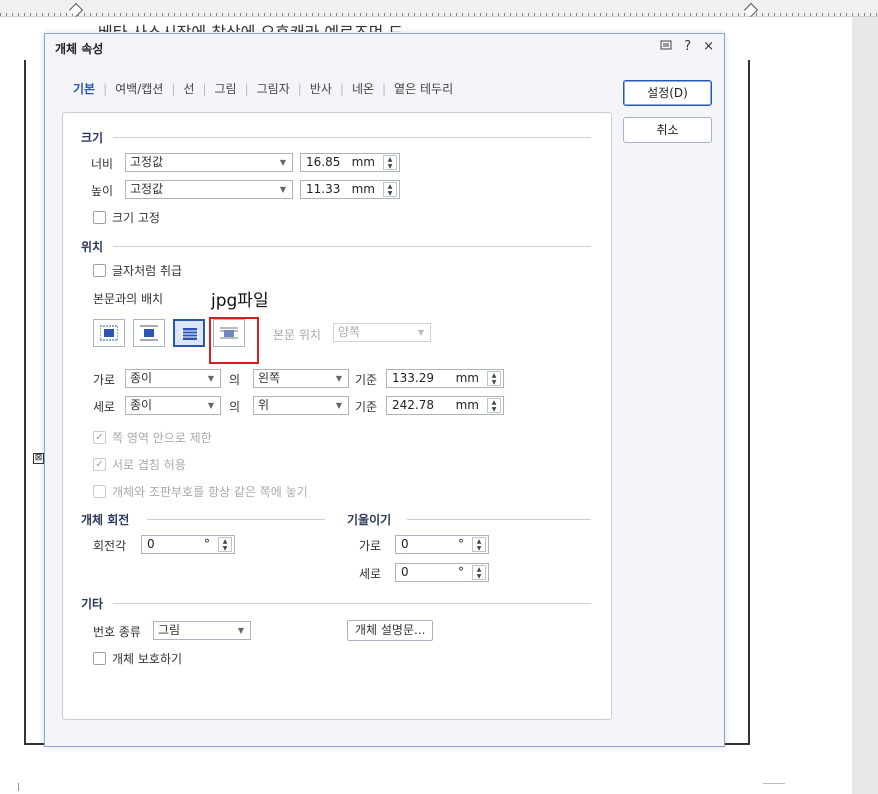 Image resolution: width=878 pixels, height=794 pixels. What do you see at coordinates (25, 402) in the screenshot?
I see `page-border-left` at bounding box center [25, 402].